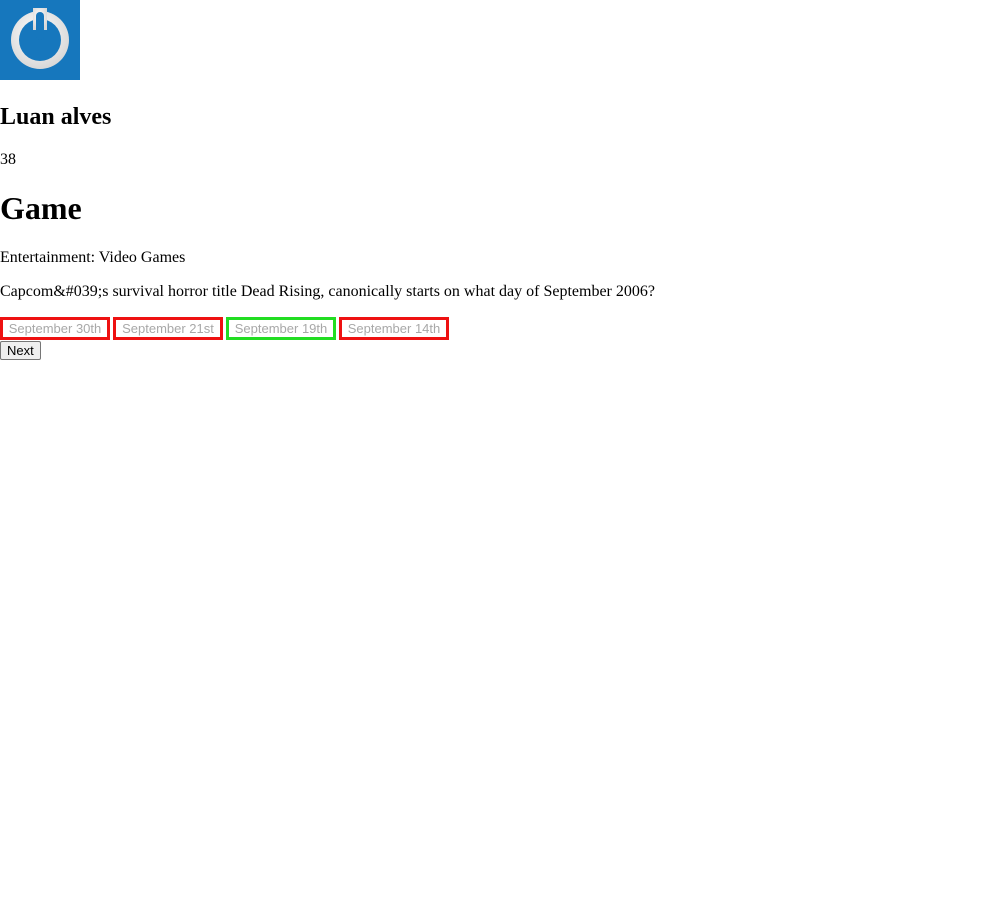 This screenshot has width=997, height=913. I want to click on answer-button: September 21st, so click(168, 328).